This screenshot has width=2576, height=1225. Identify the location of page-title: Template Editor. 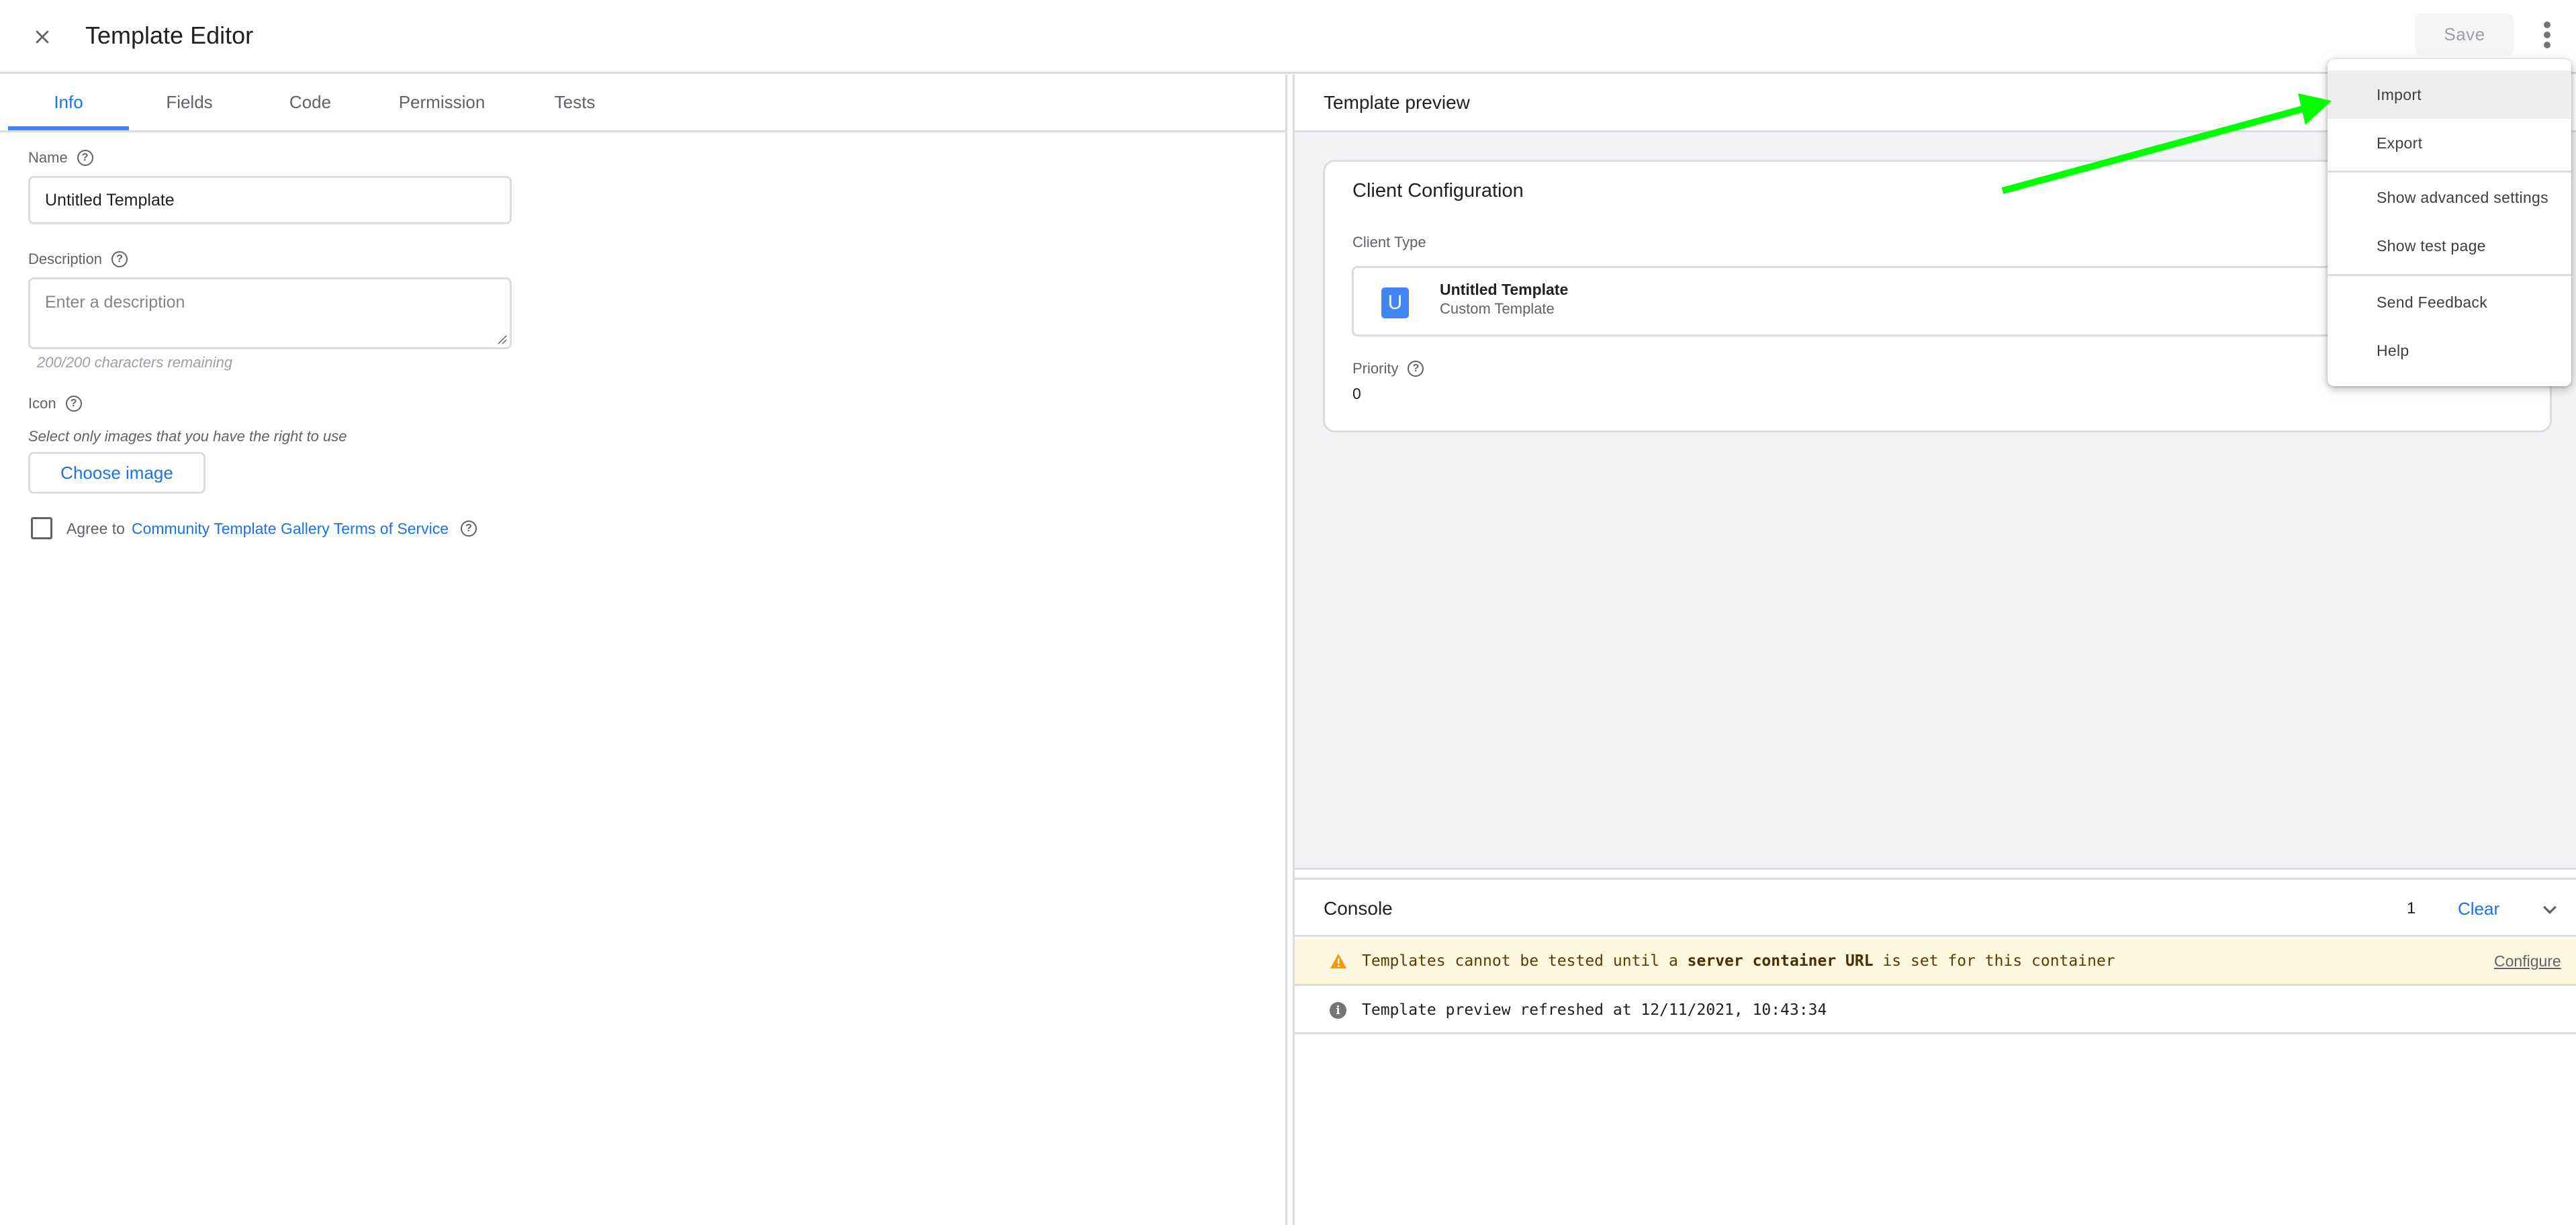
(169, 35).